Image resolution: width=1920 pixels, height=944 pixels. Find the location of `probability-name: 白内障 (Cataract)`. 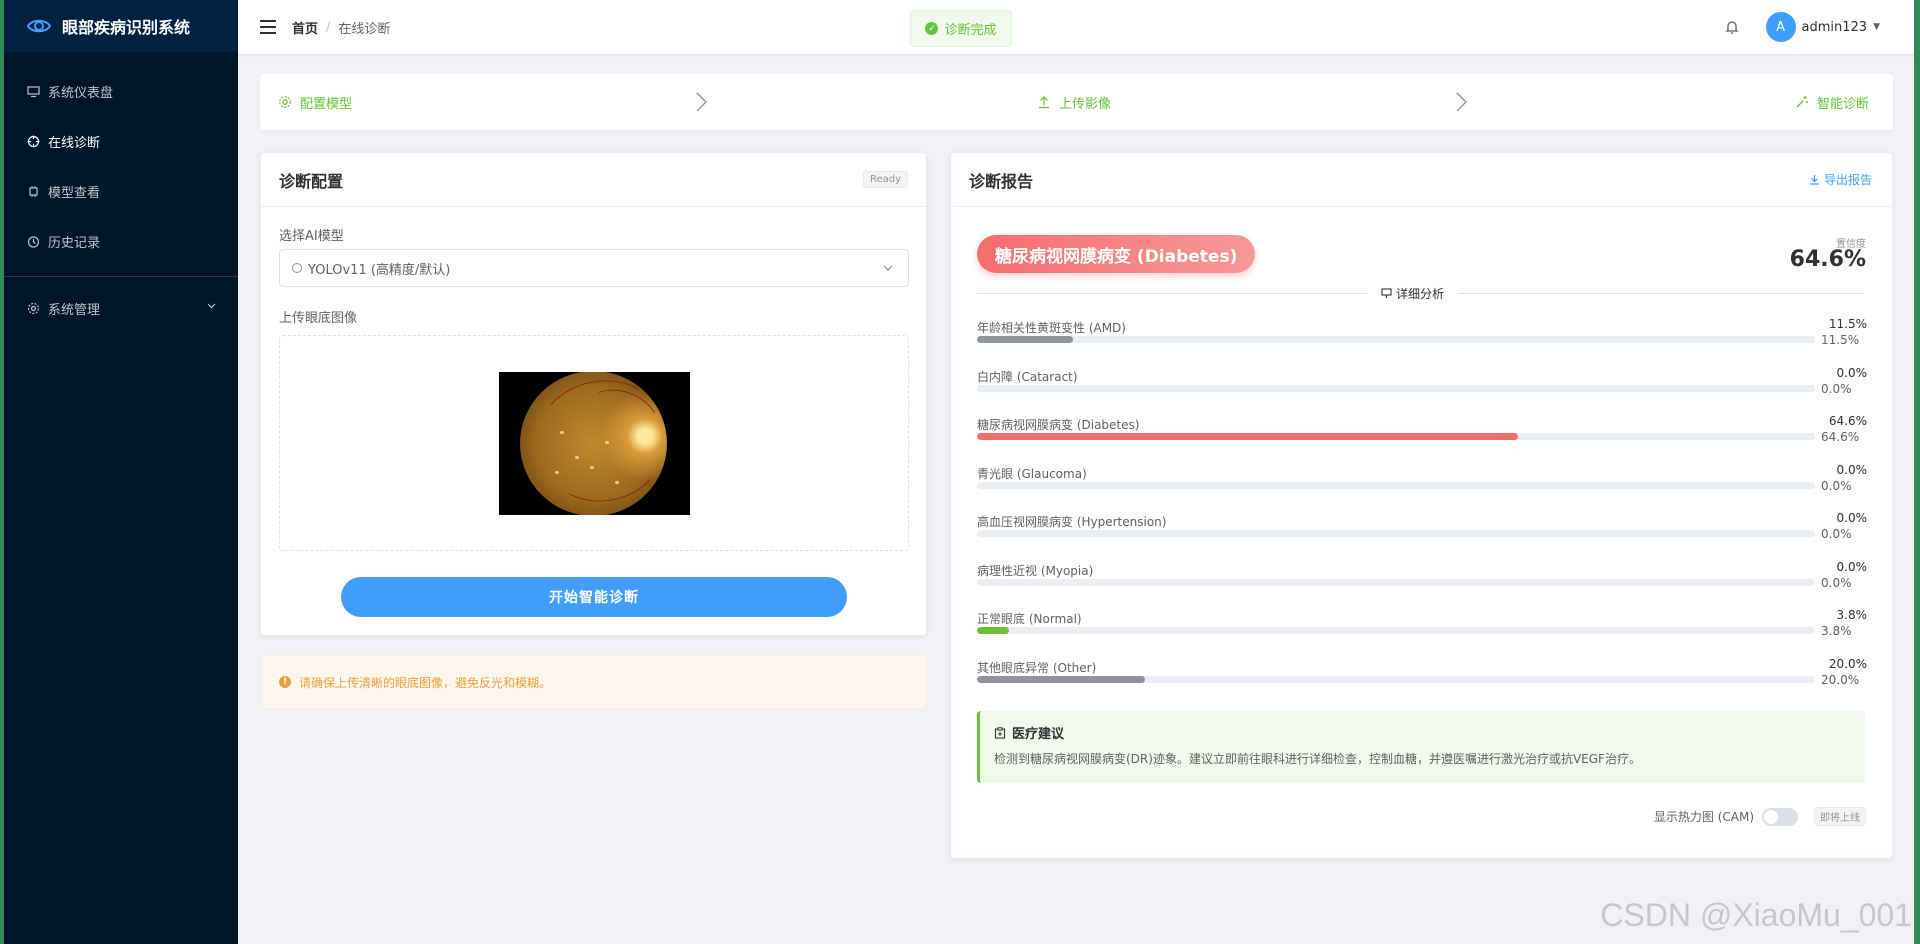

probability-name: 白内障 (Cataract) is located at coordinates (1027, 376).